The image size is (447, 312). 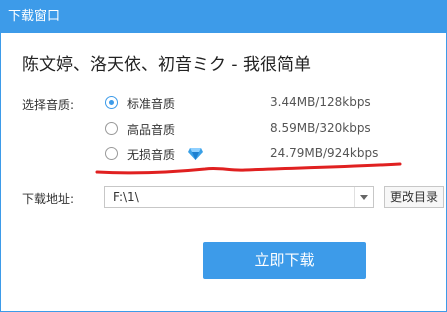 What do you see at coordinates (248, 168) in the screenshot?
I see `red-annotation-underline` at bounding box center [248, 168].